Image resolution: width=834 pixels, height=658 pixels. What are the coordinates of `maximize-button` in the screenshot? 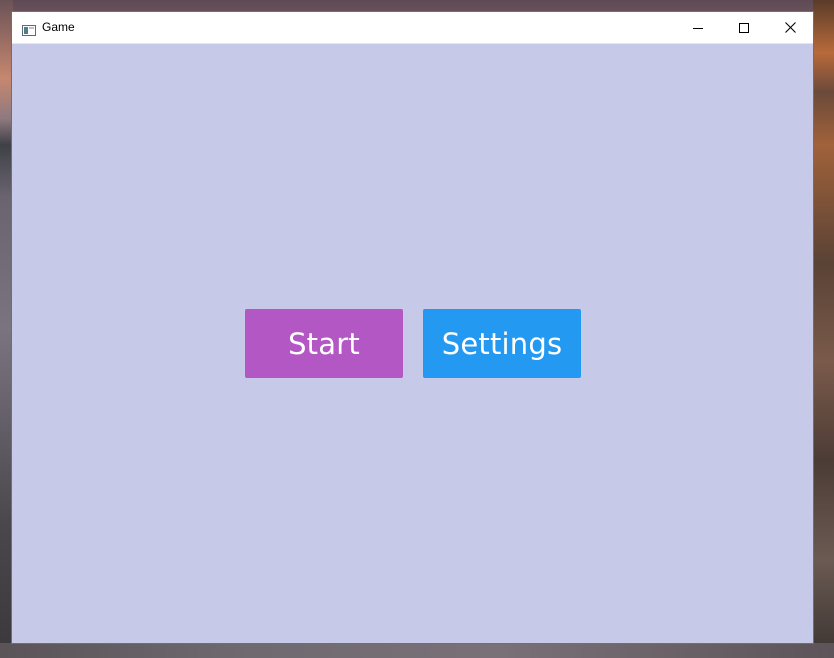 It's located at (744, 27).